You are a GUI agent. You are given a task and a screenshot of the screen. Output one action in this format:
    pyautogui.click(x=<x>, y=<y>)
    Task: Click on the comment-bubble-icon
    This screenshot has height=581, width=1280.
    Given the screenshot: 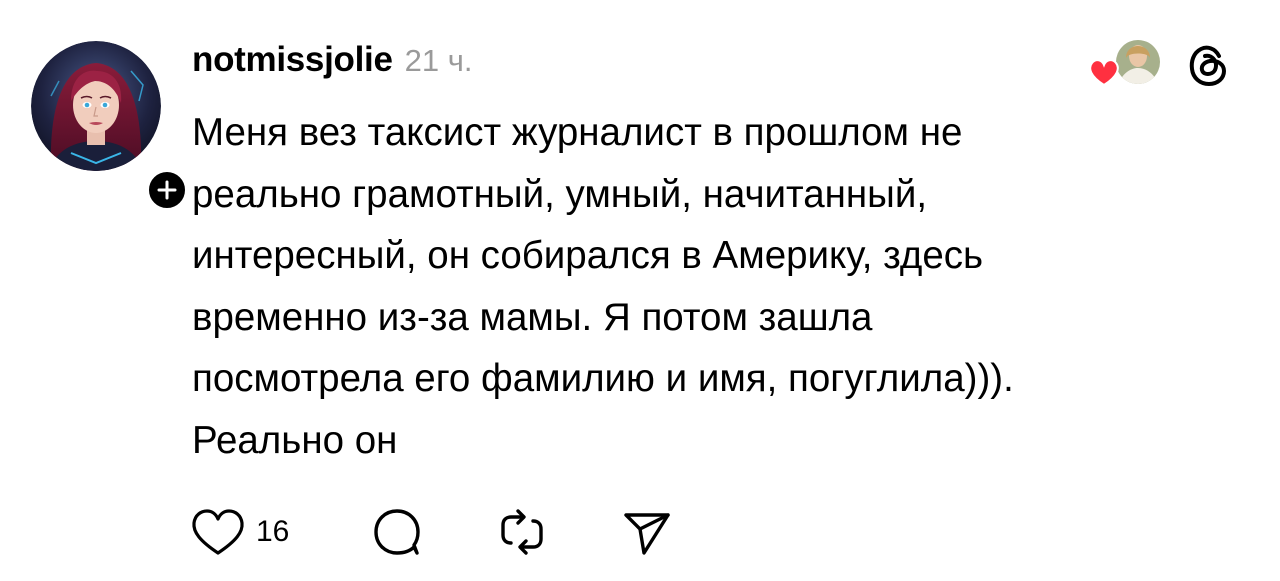 What is the action you would take?
    pyautogui.click(x=397, y=532)
    